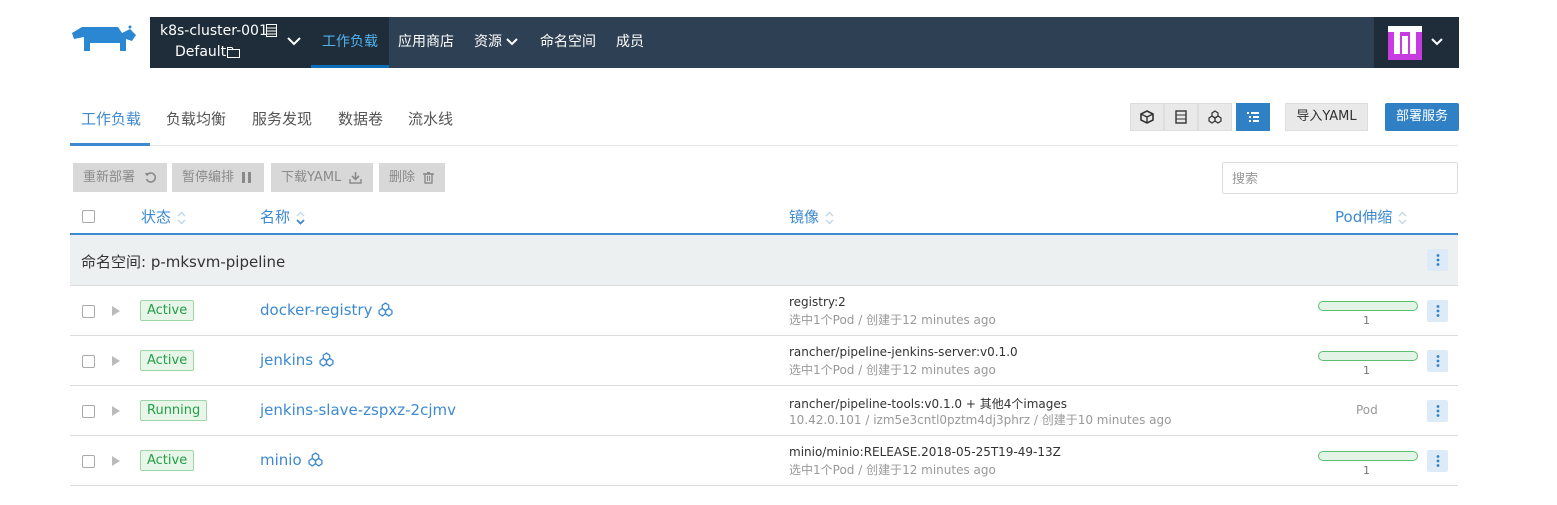 The image size is (1557, 505). I want to click on namespace-group-row: 命名空间: p-mksvm-pipeline, so click(764, 260).